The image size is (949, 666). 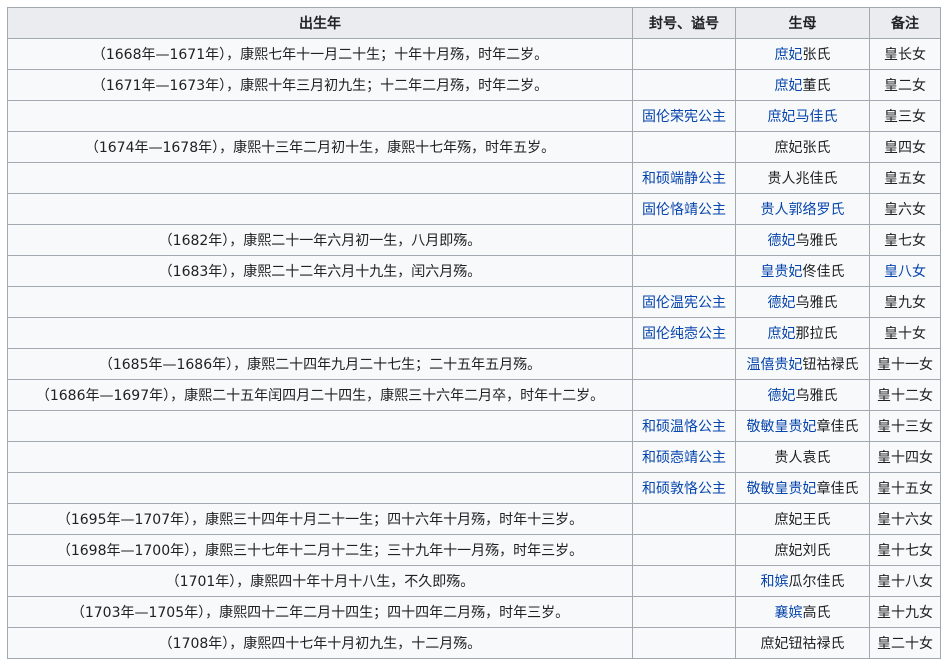 I want to click on mother-name: 庶妃王氏, so click(x=802, y=520).